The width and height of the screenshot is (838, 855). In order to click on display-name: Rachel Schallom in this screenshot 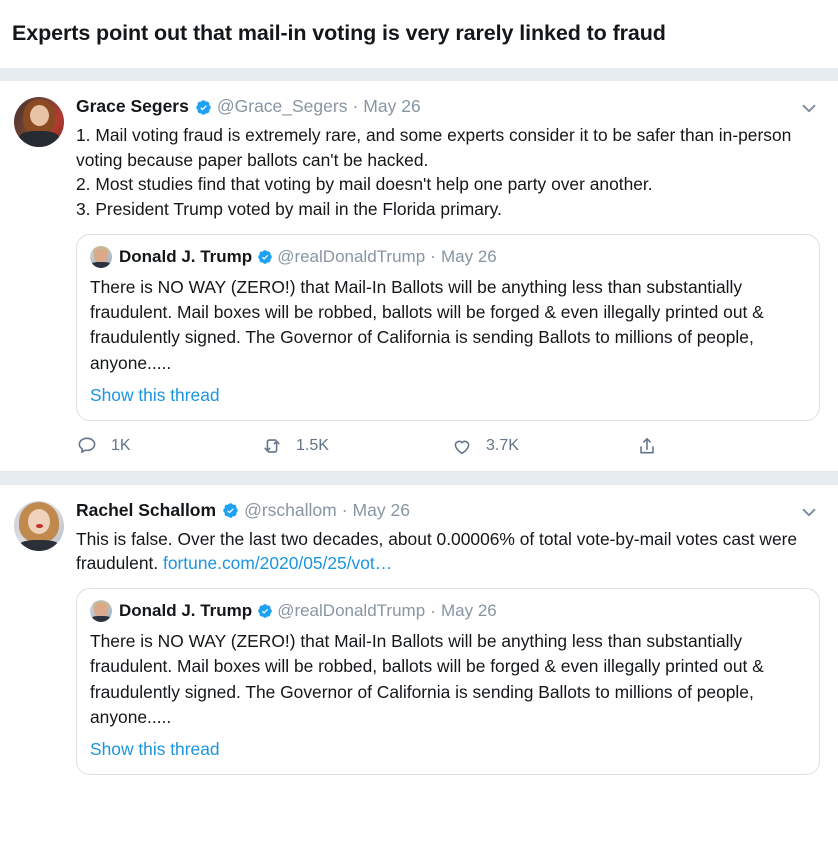, I will do `click(146, 510)`.